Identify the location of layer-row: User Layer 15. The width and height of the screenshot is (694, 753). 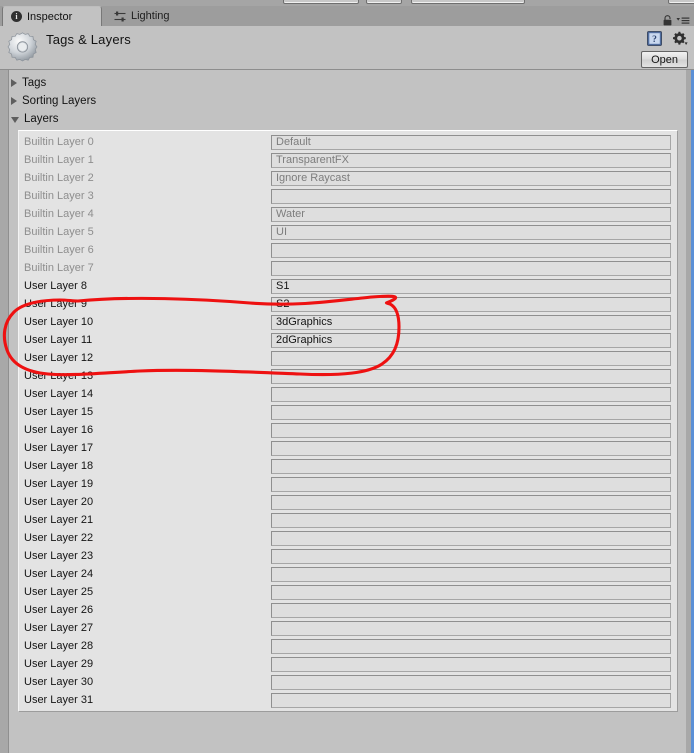
(348, 412).